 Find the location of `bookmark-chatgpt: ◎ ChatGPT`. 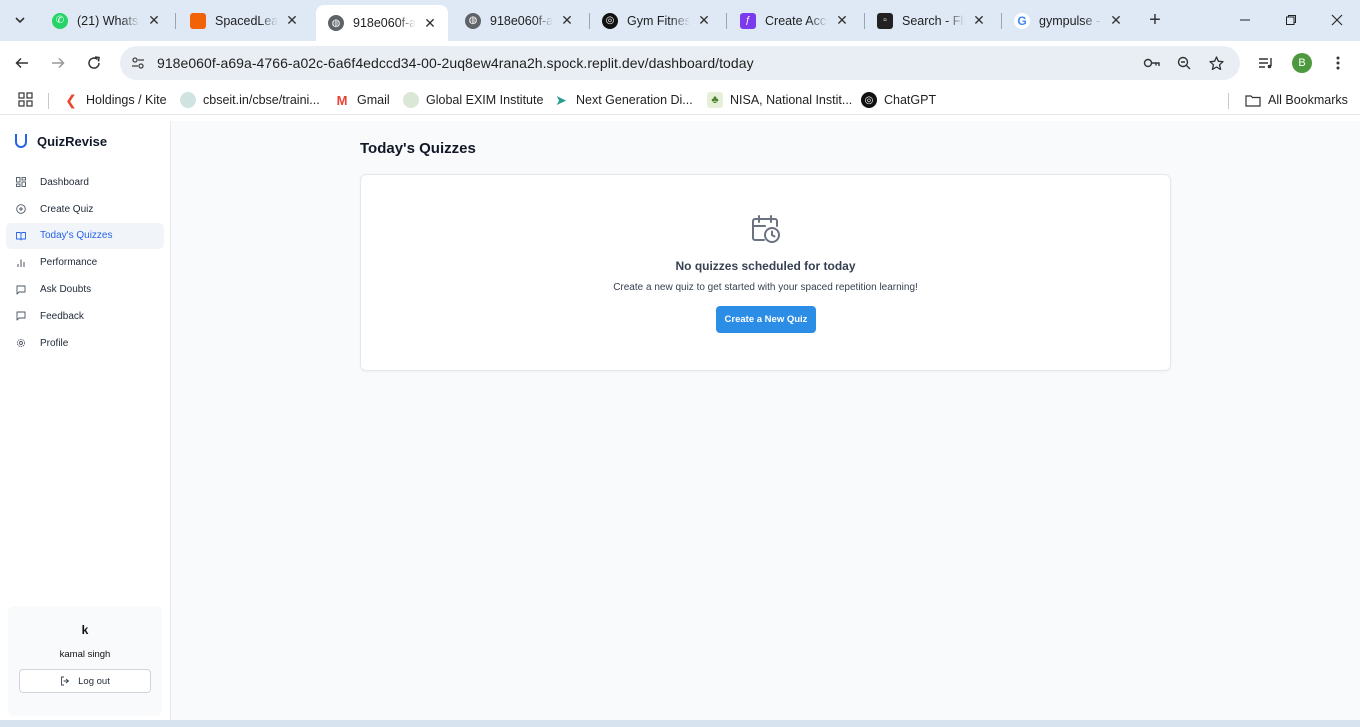

bookmark-chatgpt: ◎ ChatGPT is located at coordinates (898, 100).